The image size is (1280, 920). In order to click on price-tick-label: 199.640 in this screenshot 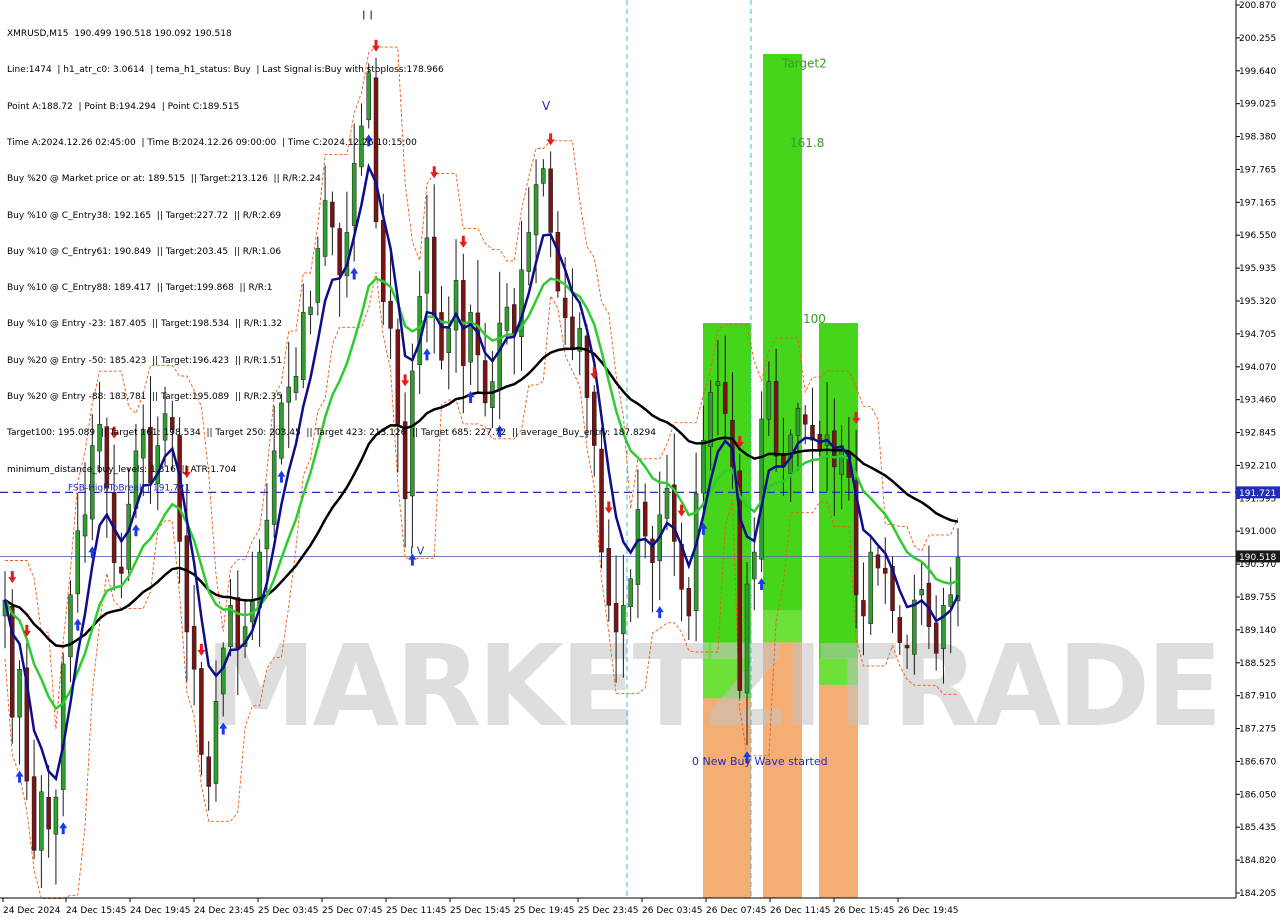, I will do `click(1257, 72)`.